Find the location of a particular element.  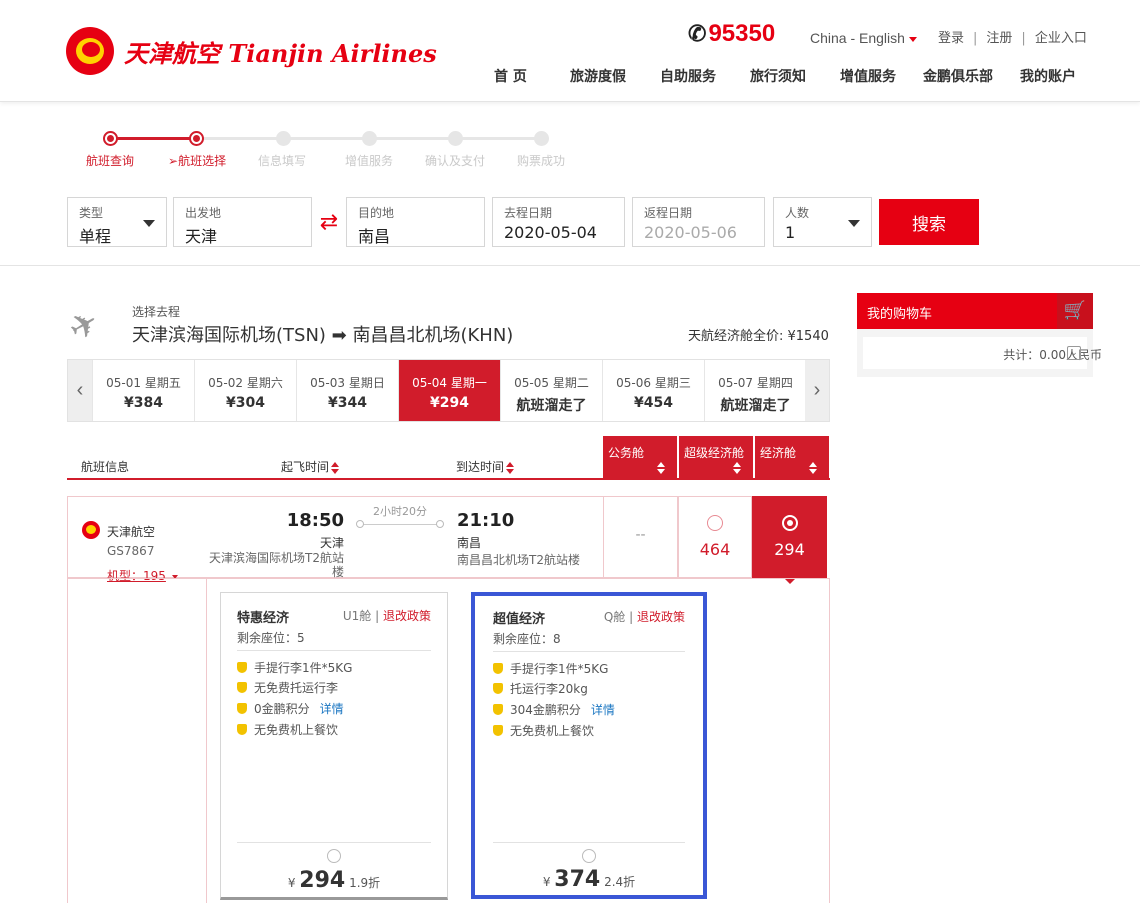

super-economy-cell: 464 is located at coordinates (715, 537).